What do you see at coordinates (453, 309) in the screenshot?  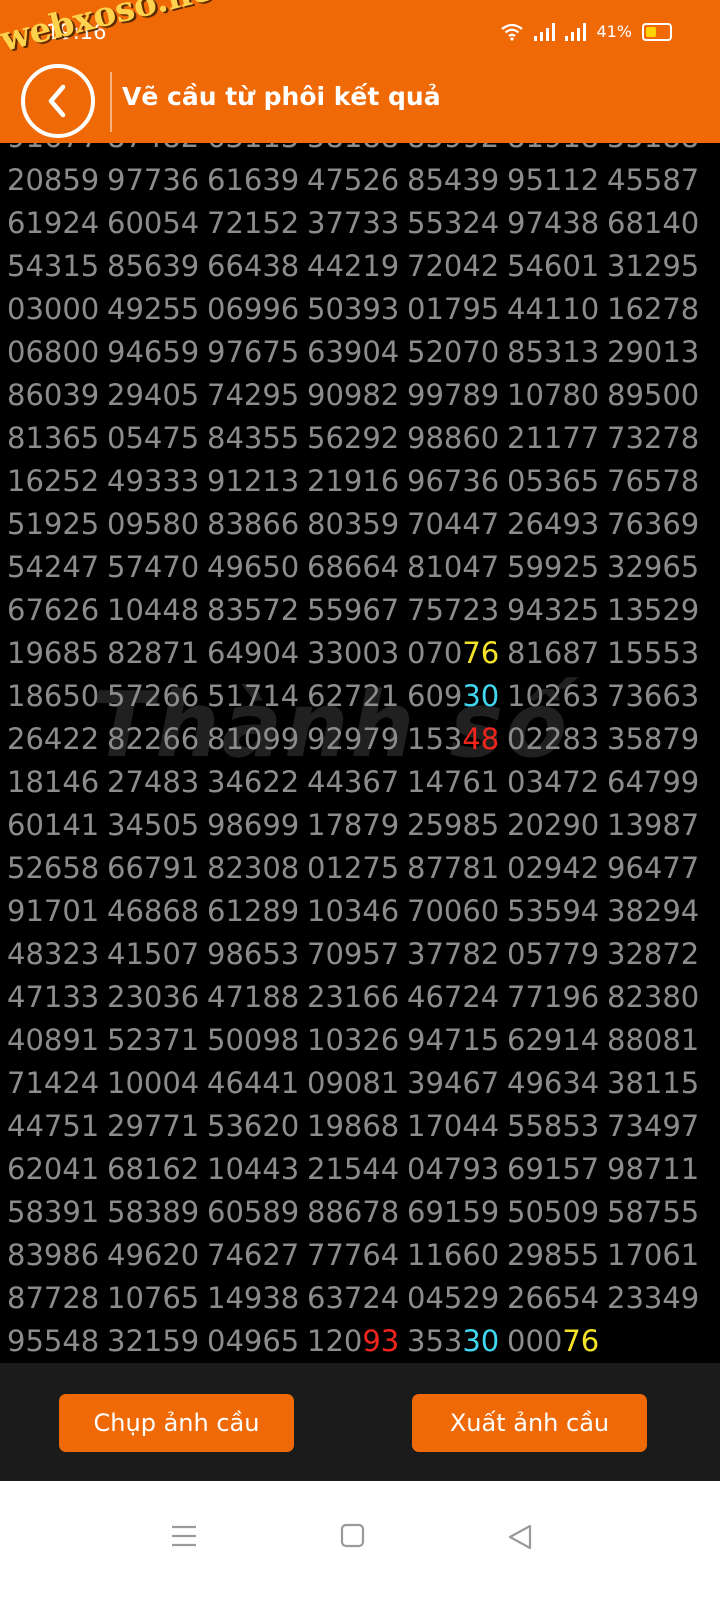 I see `grid-cell: 01795` at bounding box center [453, 309].